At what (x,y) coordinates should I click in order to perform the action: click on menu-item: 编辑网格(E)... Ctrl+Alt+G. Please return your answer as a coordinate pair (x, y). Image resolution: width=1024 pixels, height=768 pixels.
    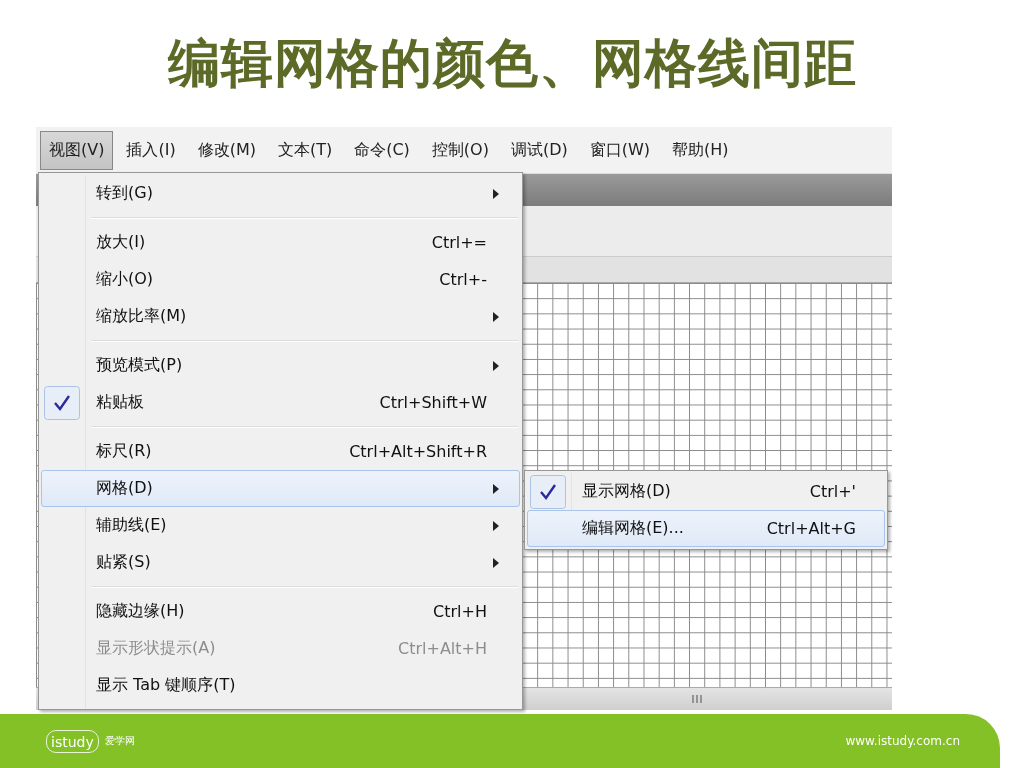
    Looking at the image, I should click on (706, 528).